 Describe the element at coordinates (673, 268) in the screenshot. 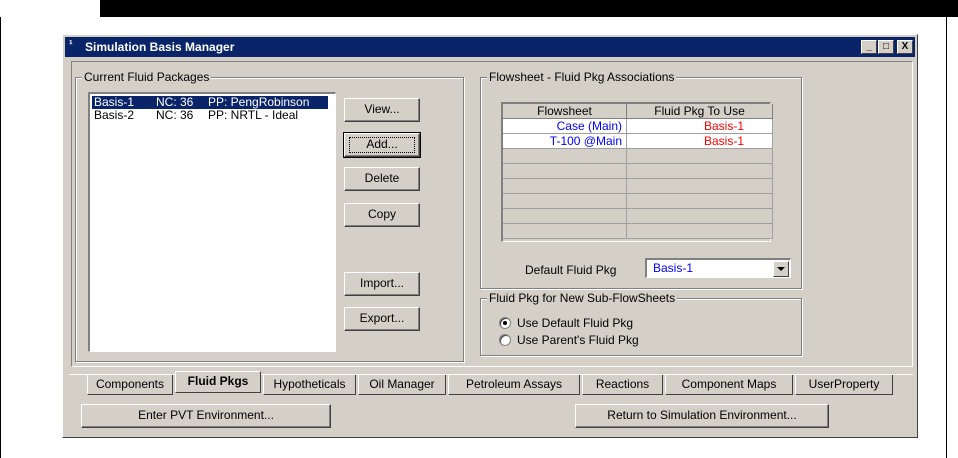

I see `dropdown-value: Basis-1` at that location.